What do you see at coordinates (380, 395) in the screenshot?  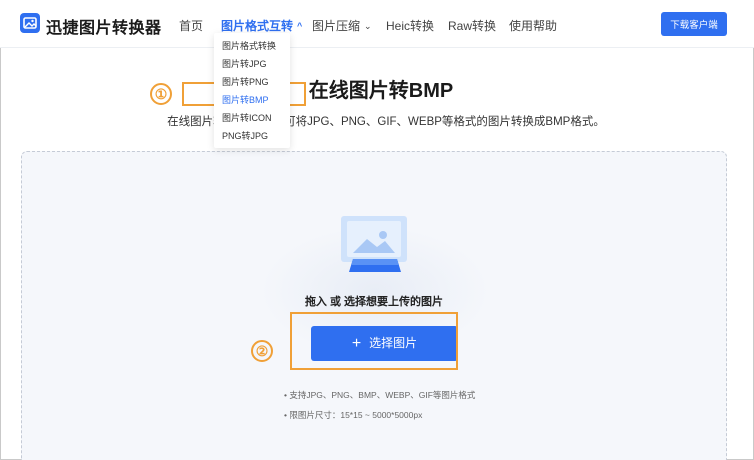 I see `supported-formats-note: • 支持JPG、PNG、BMP、WEBP、GIF等图片格式` at bounding box center [380, 395].